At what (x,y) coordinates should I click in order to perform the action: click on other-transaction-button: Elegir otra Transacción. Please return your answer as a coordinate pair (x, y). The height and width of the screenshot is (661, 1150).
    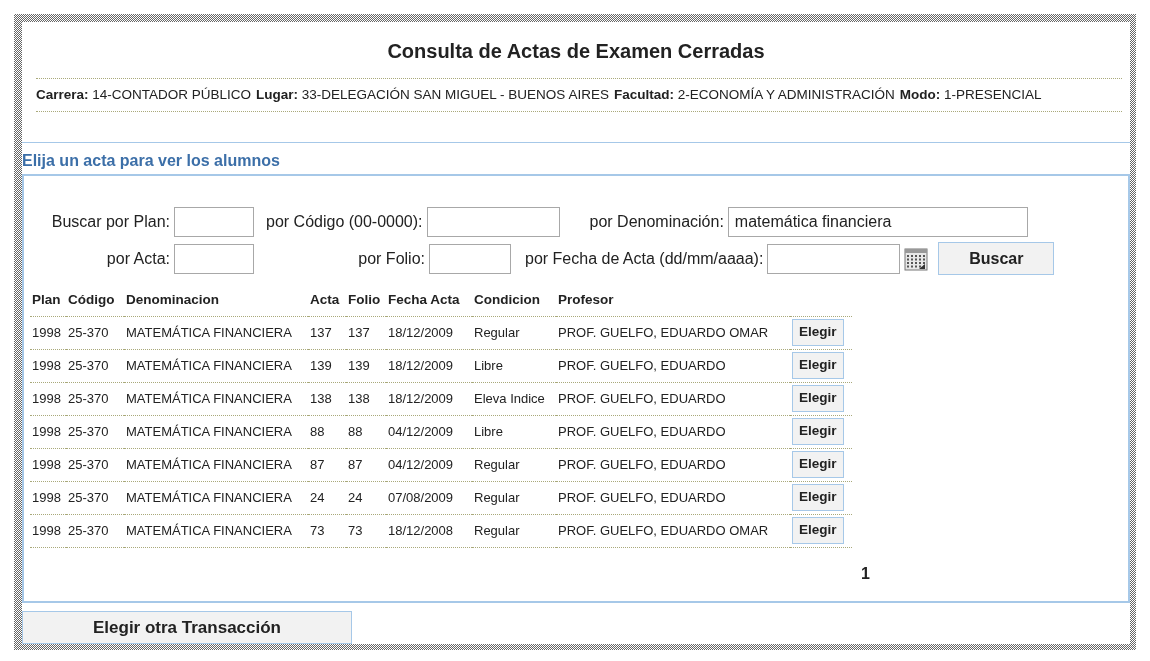
    Looking at the image, I should click on (187, 627).